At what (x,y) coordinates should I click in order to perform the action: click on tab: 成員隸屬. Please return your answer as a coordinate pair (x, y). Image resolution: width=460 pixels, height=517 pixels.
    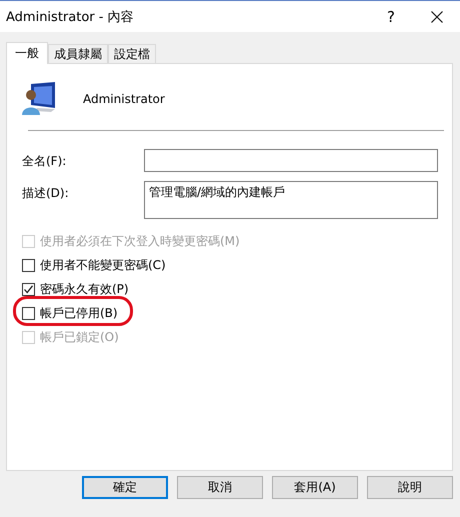
    Looking at the image, I should click on (78, 53).